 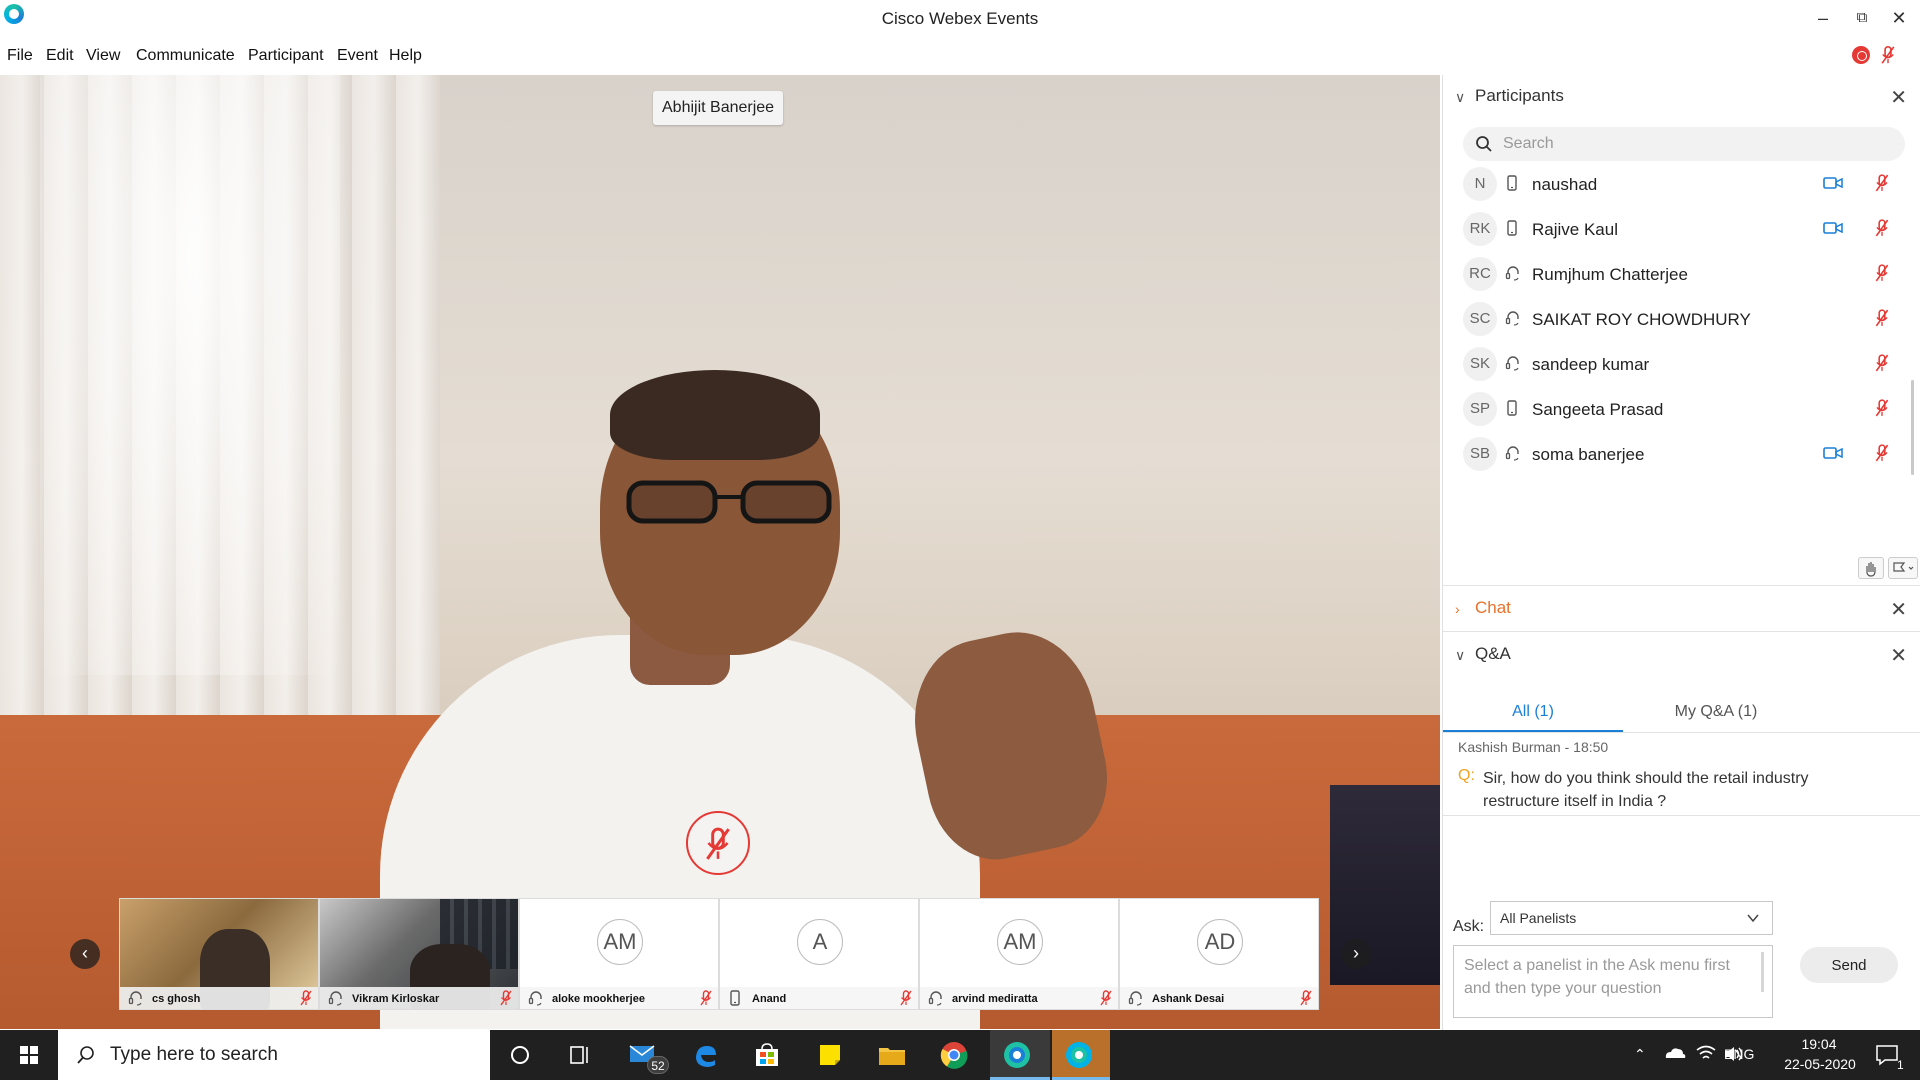 I want to click on tab-all: All (1), so click(x=1533, y=712).